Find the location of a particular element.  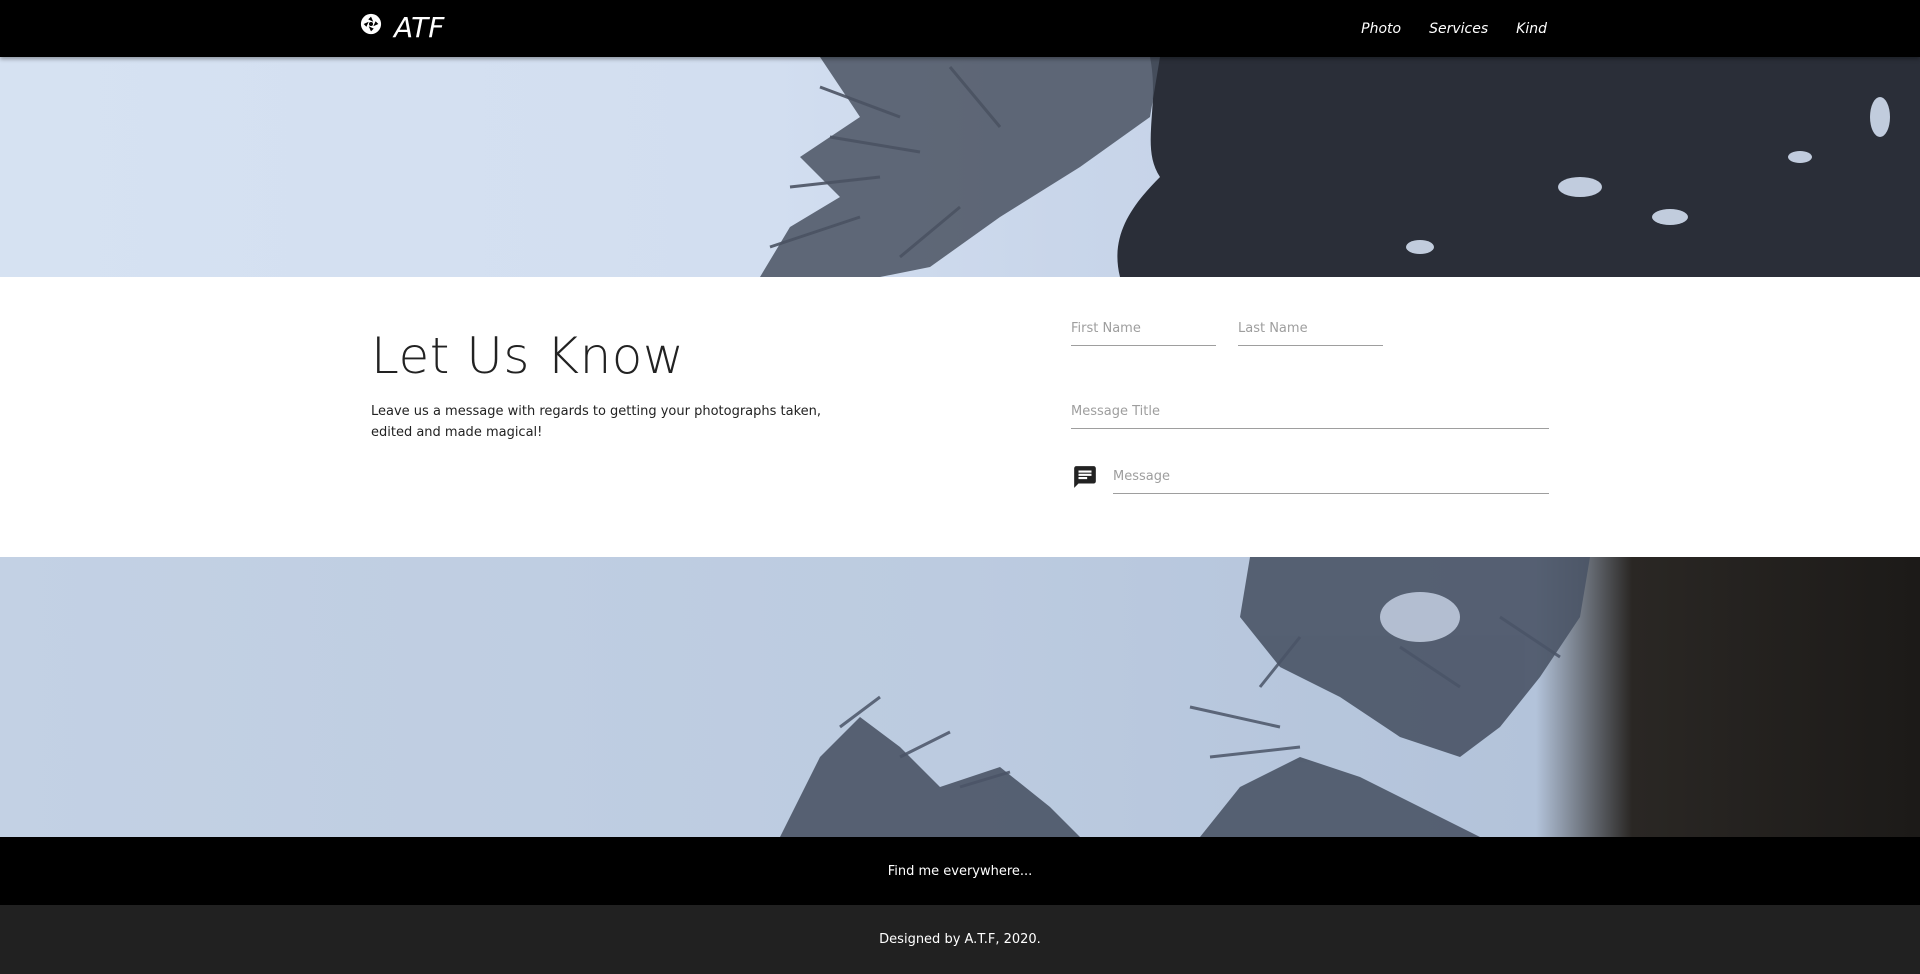

first-name-input is located at coordinates (1143, 331).